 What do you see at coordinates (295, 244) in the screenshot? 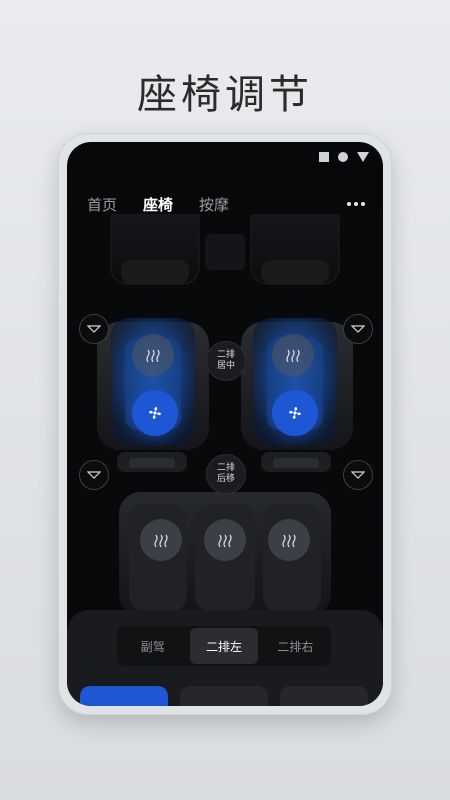
I see `front-right-seat` at bounding box center [295, 244].